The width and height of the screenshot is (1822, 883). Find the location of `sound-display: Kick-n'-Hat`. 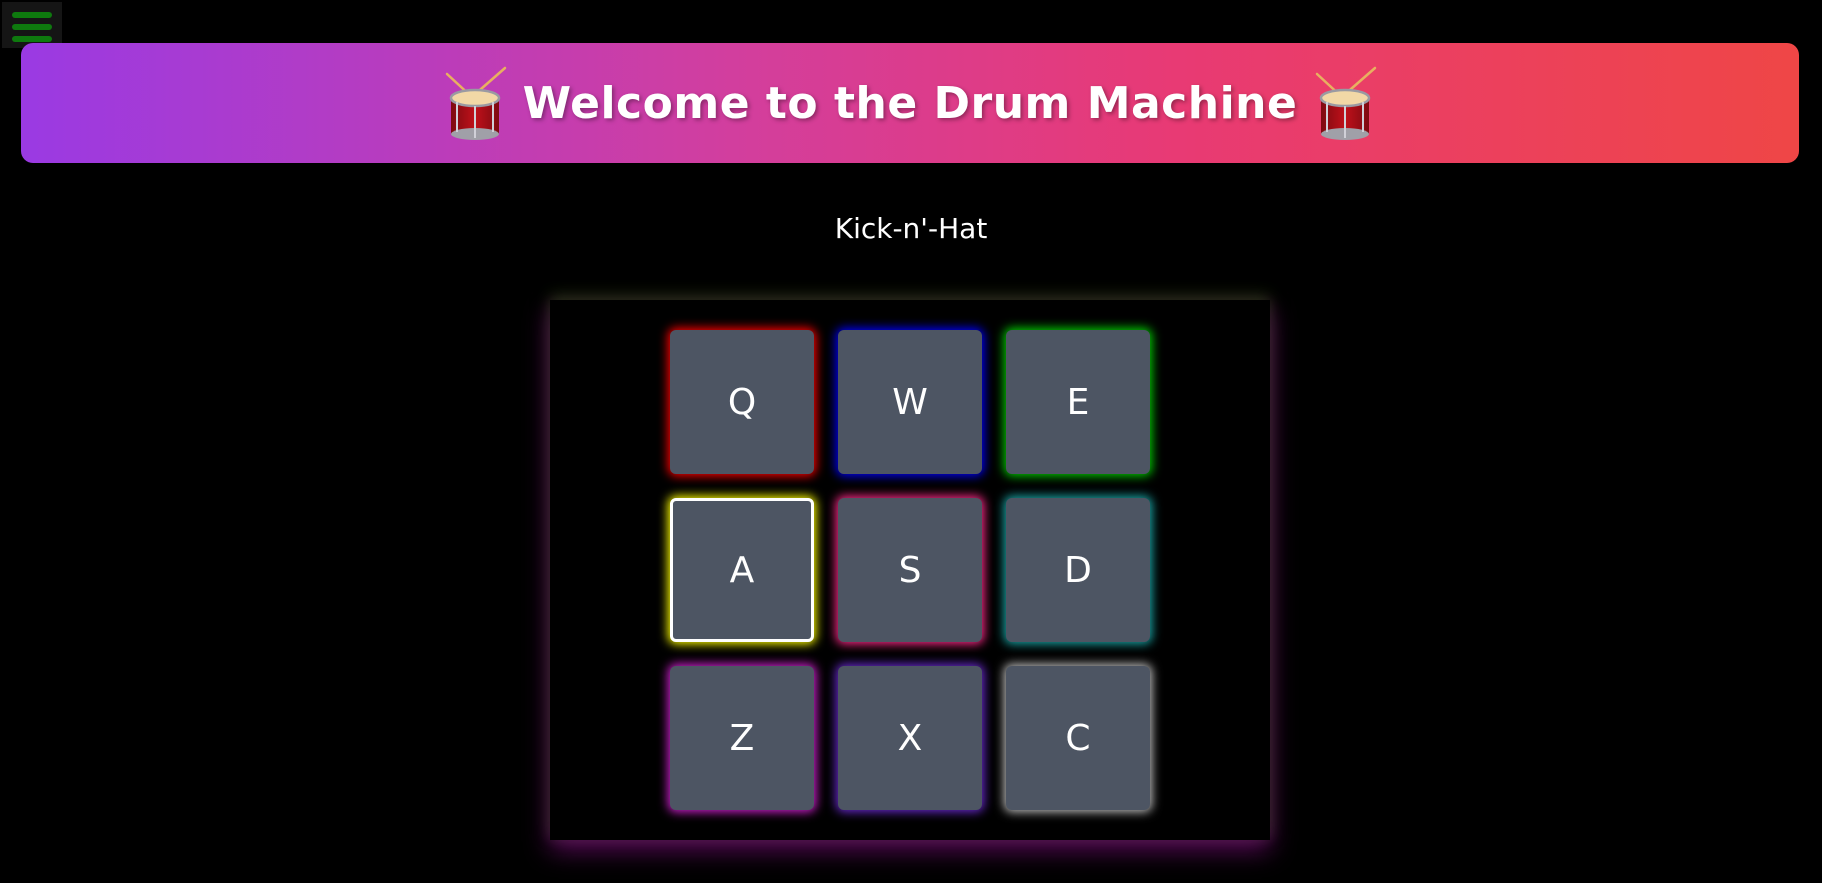

sound-display: Kick-n'-Hat is located at coordinates (911, 228).